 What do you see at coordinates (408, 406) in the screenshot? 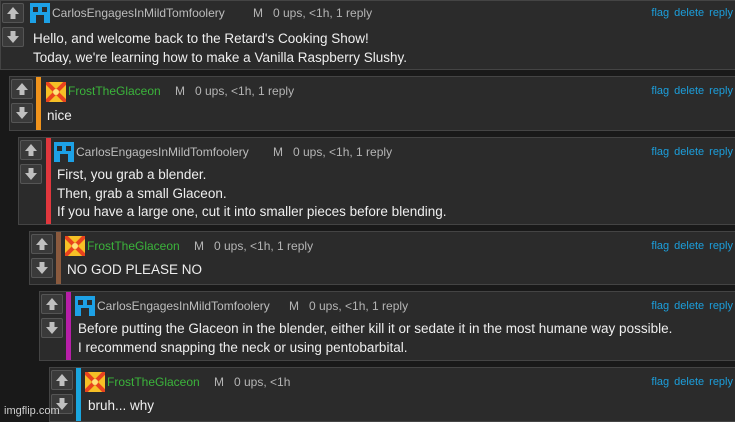
I see `comment-body: bruh... why` at bounding box center [408, 406].